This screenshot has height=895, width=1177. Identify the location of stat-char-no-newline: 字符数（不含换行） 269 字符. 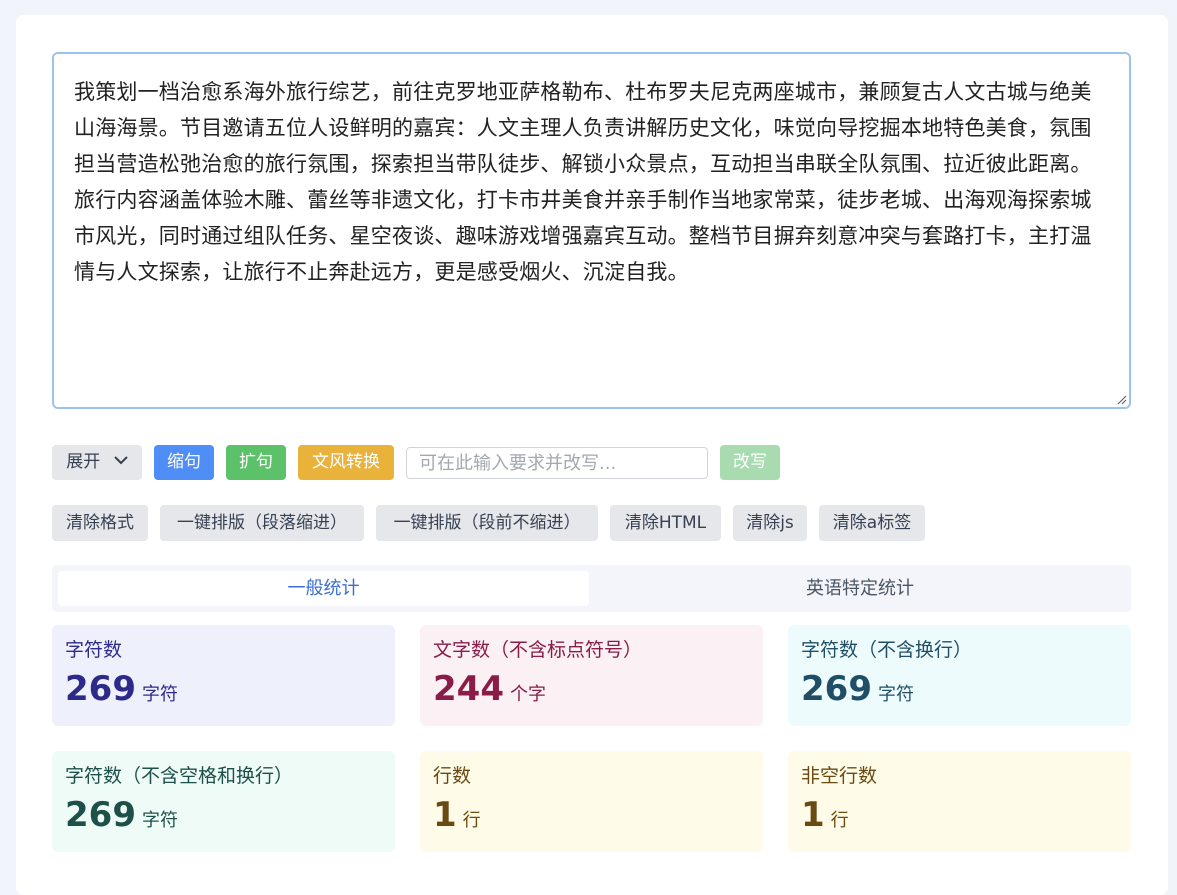
(959, 675).